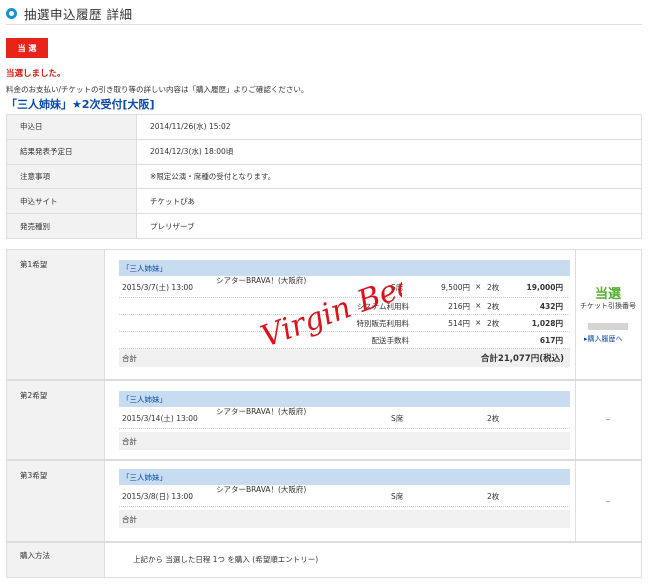  I want to click on total-value: 合計21,077円(税込), so click(522, 359).